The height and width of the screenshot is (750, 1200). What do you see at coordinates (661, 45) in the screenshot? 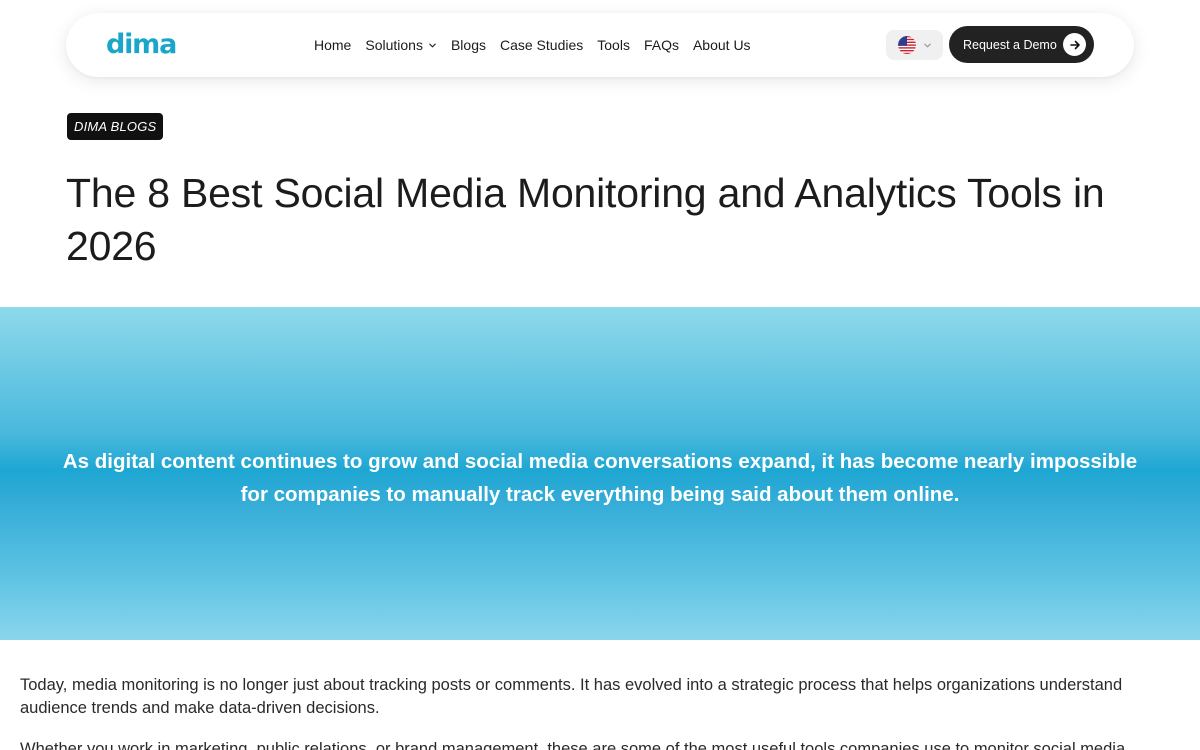
I see `nav-link-faqs: FAQs` at bounding box center [661, 45].